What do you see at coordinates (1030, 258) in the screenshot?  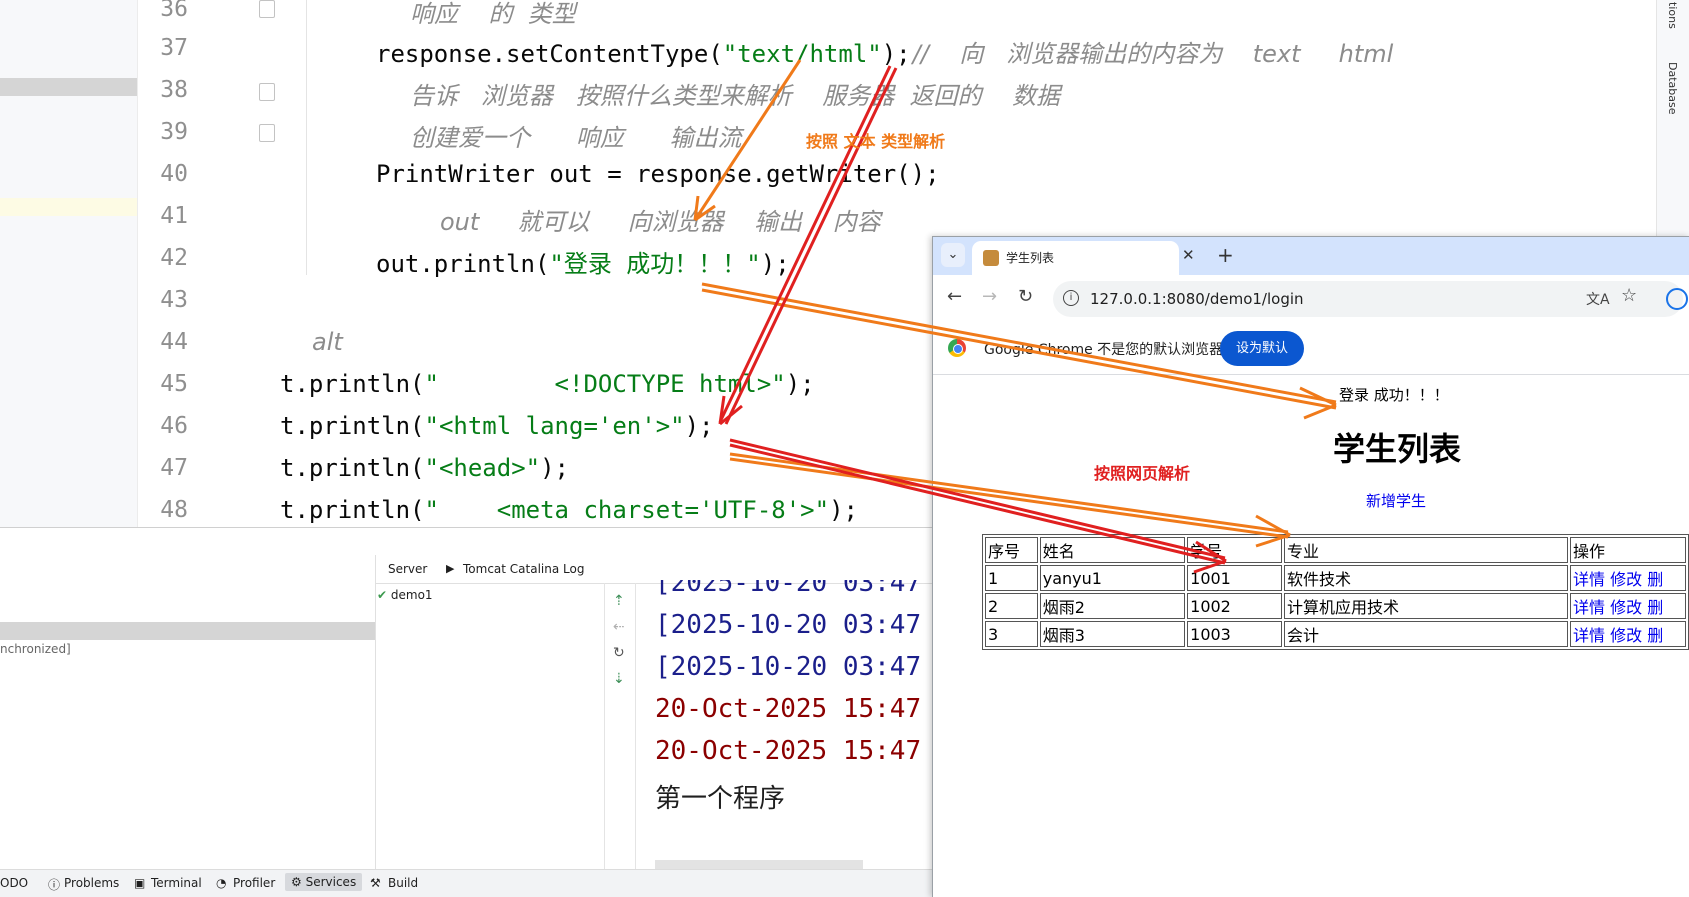 I see `tab-title: 学生列表` at bounding box center [1030, 258].